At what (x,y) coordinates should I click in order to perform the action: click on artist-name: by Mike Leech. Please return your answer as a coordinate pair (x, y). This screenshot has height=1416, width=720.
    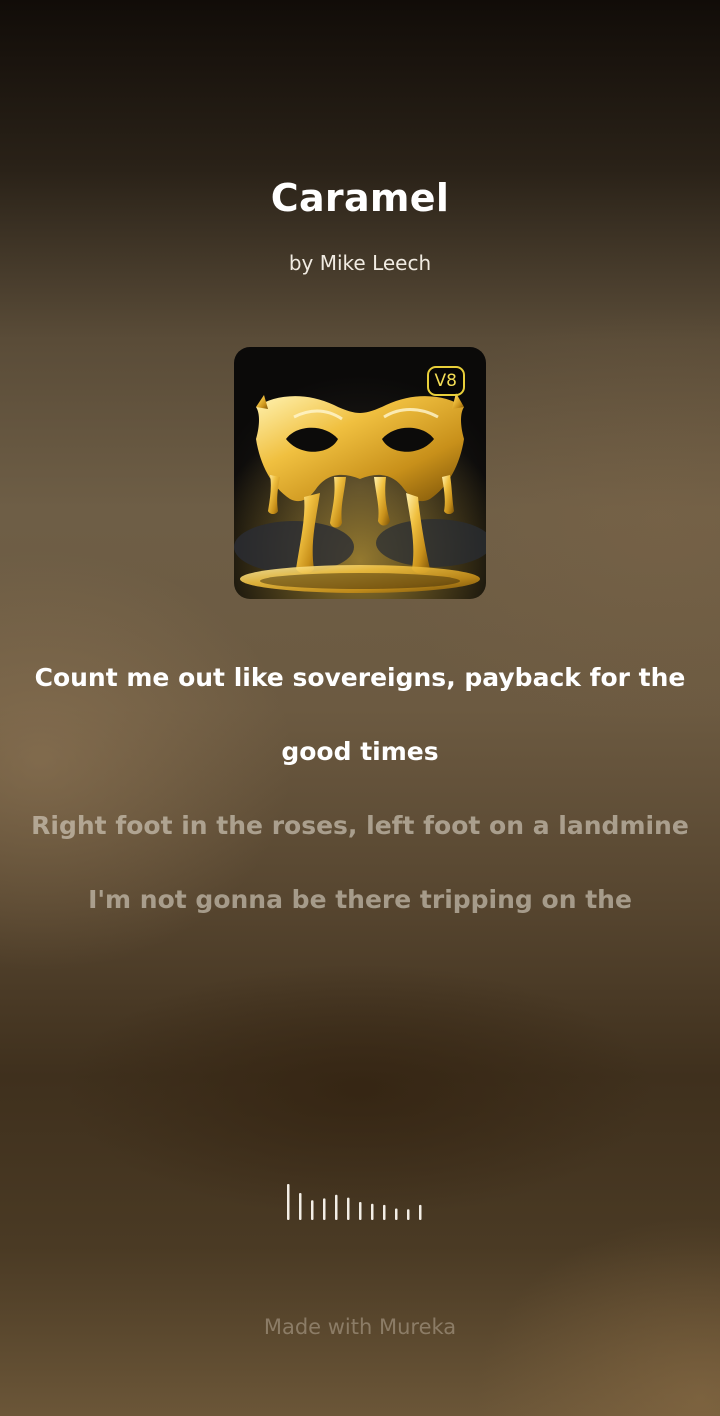
    Looking at the image, I should click on (360, 263).